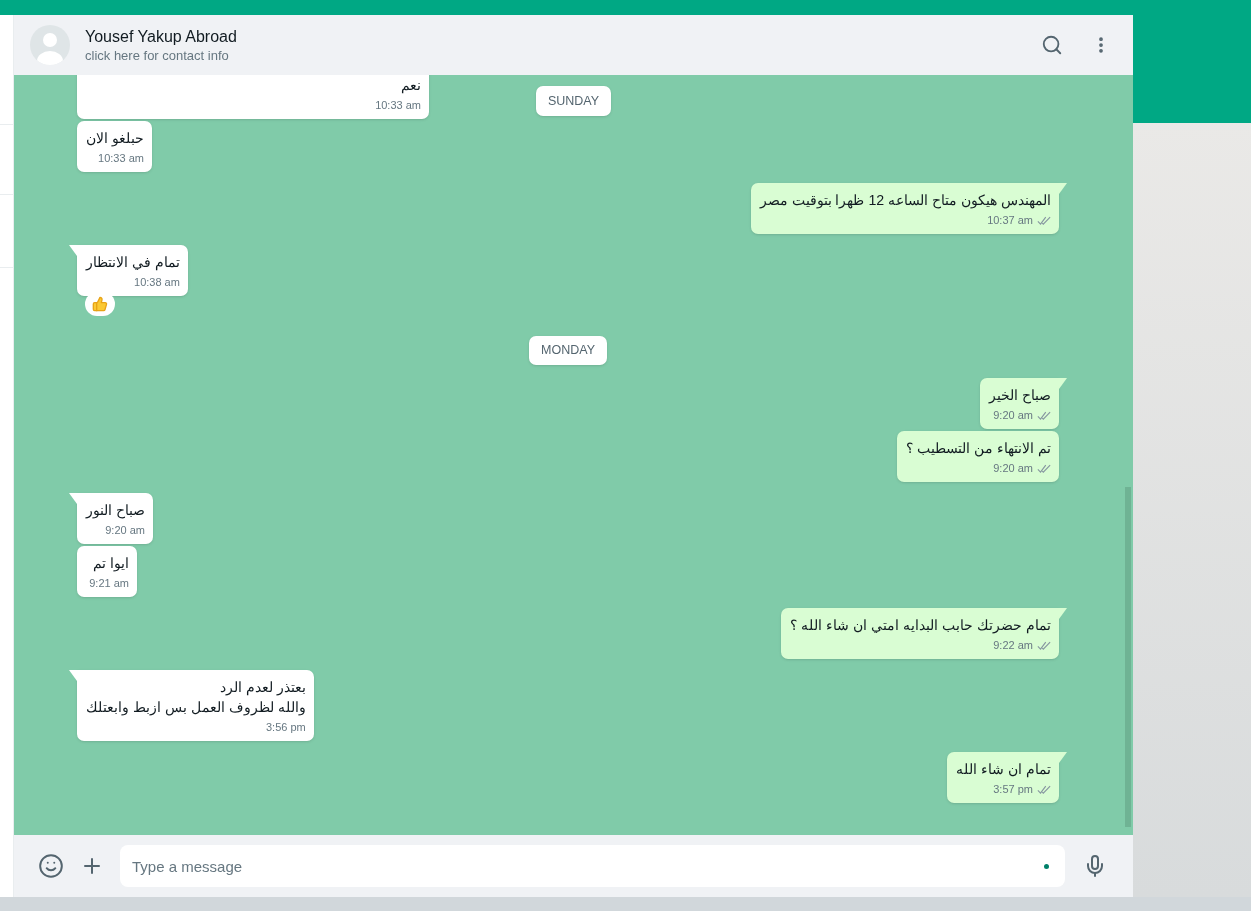 This screenshot has width=1251, height=911. What do you see at coordinates (161, 36) in the screenshot?
I see `contact-name: Yousef Yakup Abroad` at bounding box center [161, 36].